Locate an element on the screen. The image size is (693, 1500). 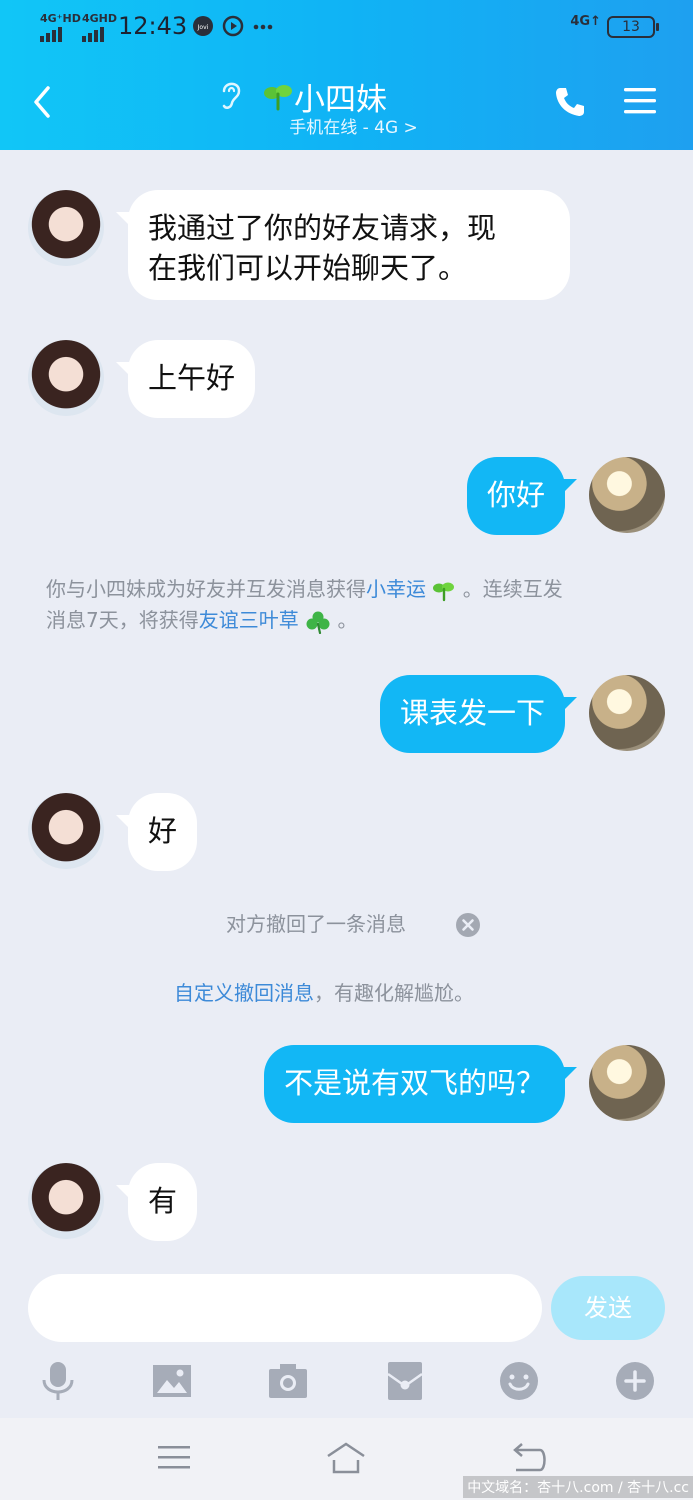
message-input is located at coordinates (285, 1308).